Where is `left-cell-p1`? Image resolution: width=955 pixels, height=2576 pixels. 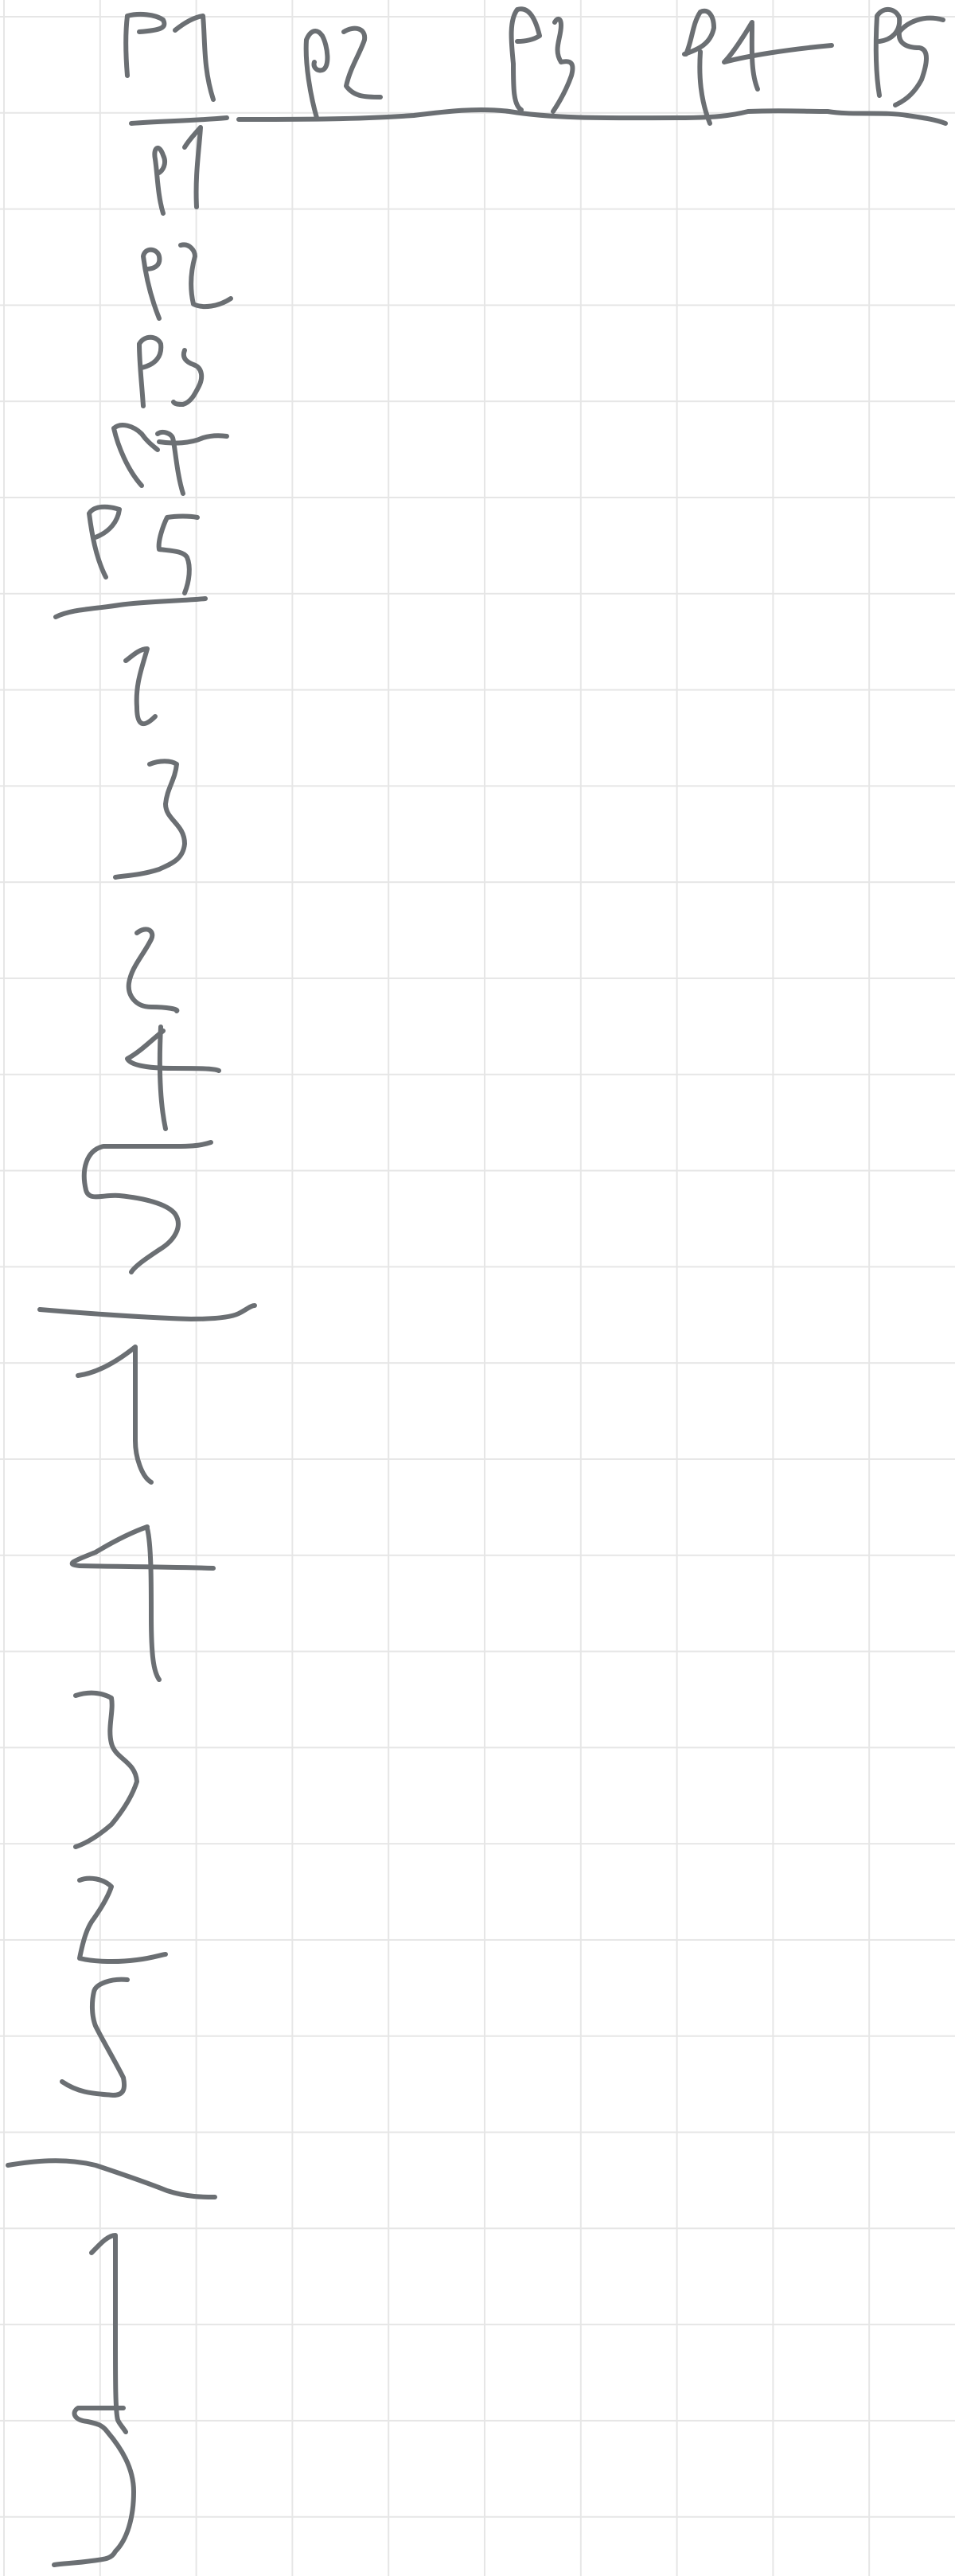 left-cell-p1 is located at coordinates (177, 170).